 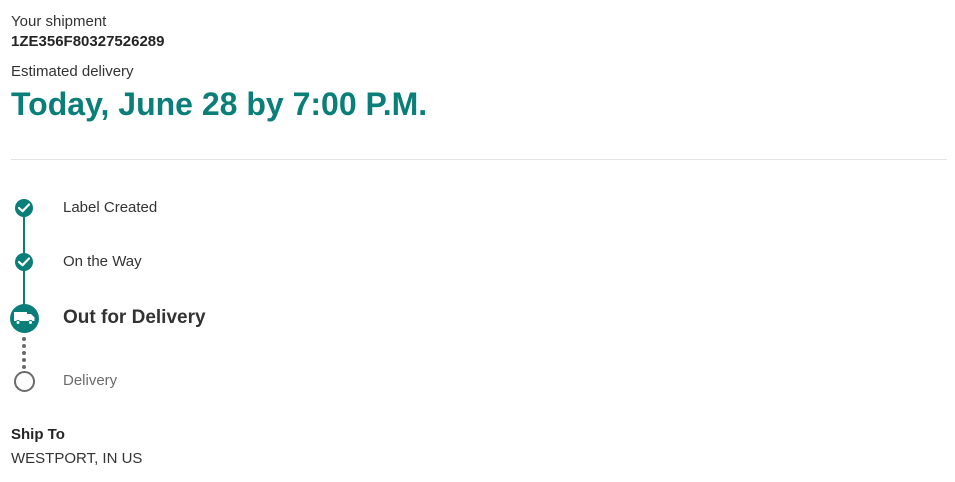 I want to click on step-label-out-for-delivery: Out for Delivery, so click(x=134, y=317).